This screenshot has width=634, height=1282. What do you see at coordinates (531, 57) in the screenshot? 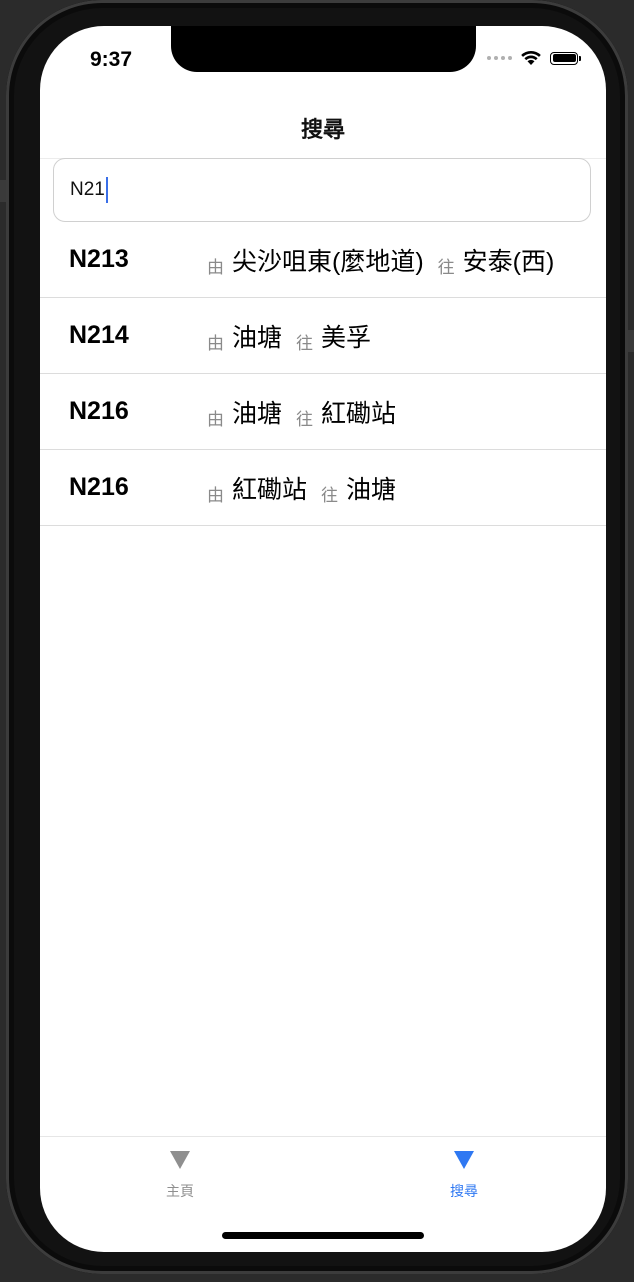
I see `wifi-icon` at bounding box center [531, 57].